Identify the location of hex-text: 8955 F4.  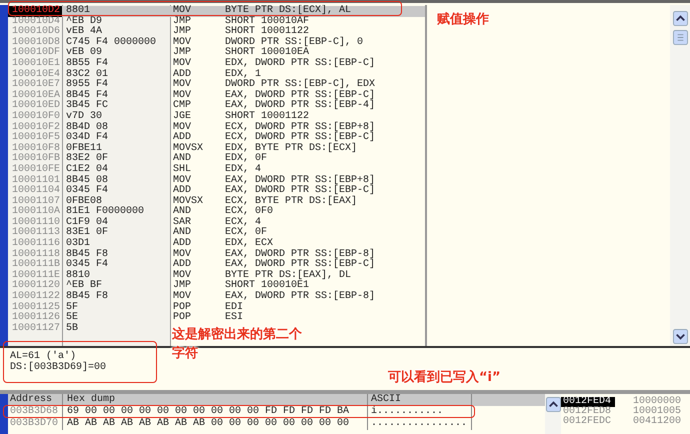
(87, 85).